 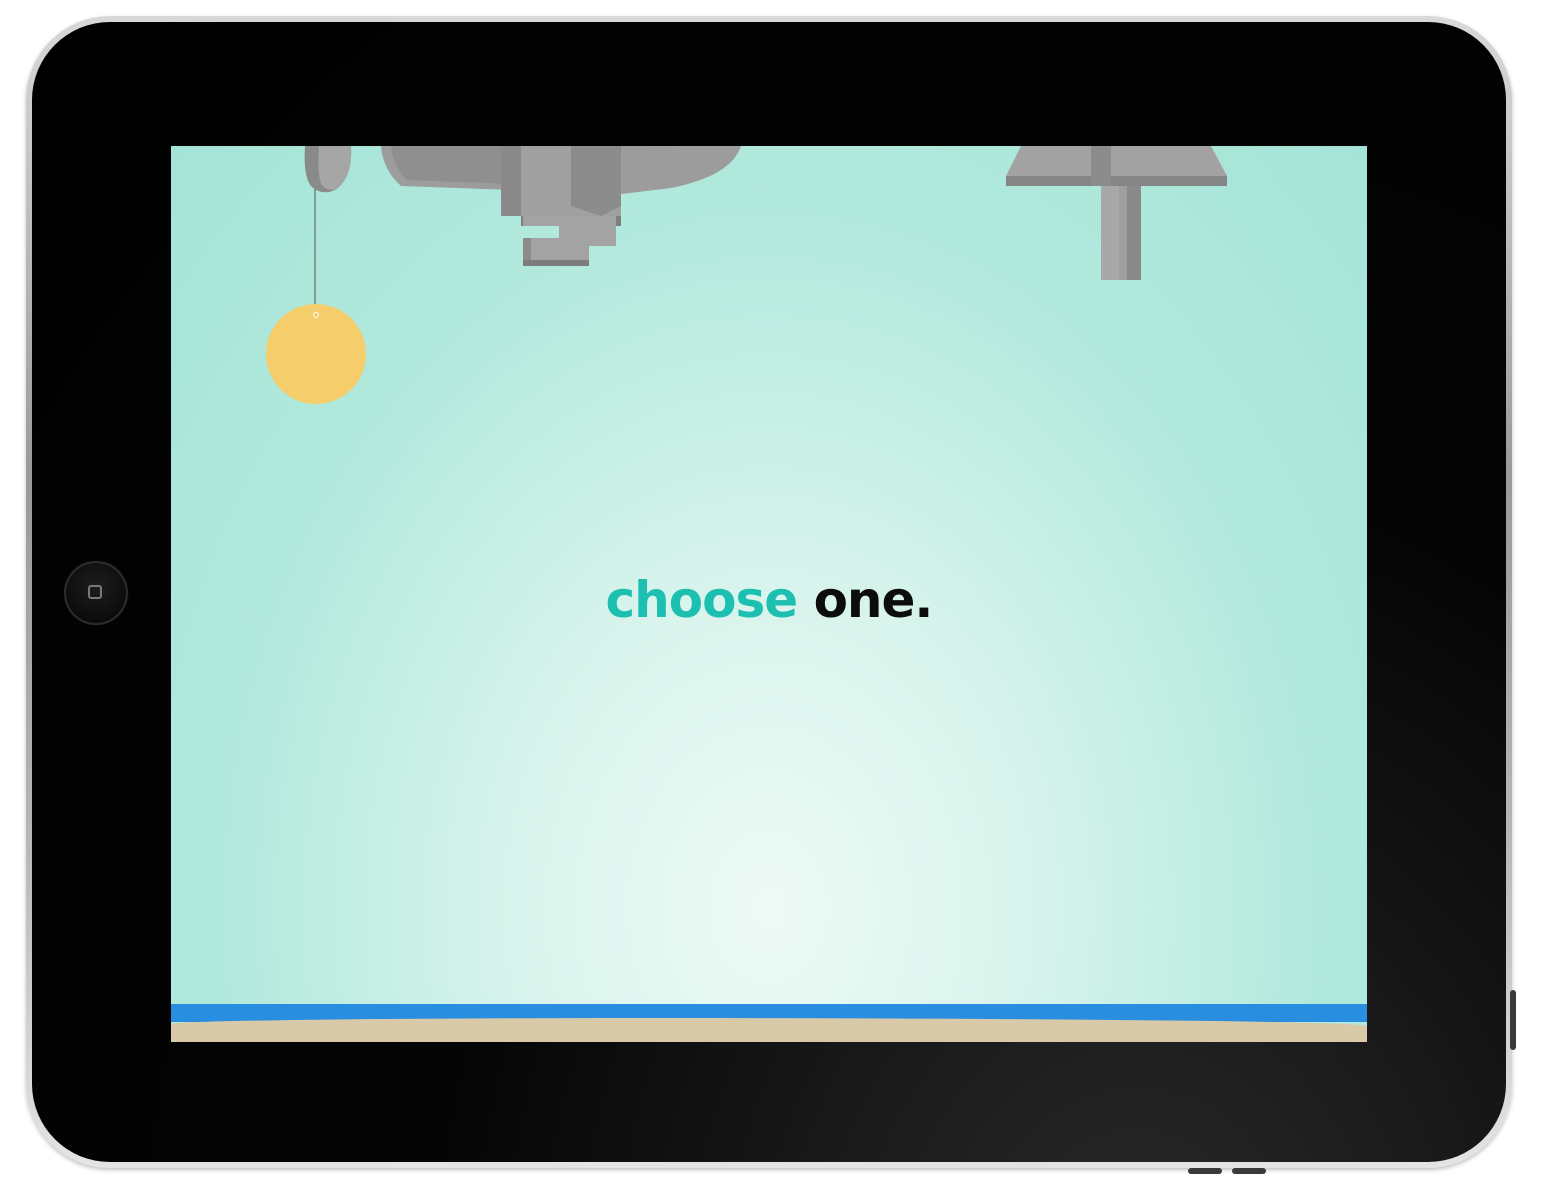 I want to click on stone-blocks-icon, so click(x=522, y=206).